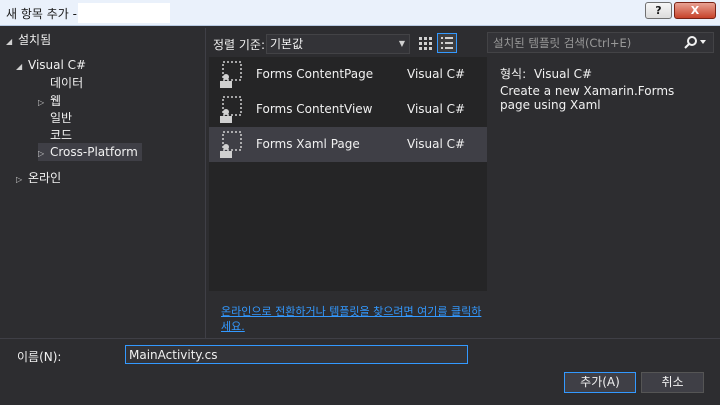 Image resolution: width=720 pixels, height=405 pixels. What do you see at coordinates (562, 43) in the screenshot?
I see `search-placeholder: 설치된 템플릿 검색(Ctrl+E)` at bounding box center [562, 43].